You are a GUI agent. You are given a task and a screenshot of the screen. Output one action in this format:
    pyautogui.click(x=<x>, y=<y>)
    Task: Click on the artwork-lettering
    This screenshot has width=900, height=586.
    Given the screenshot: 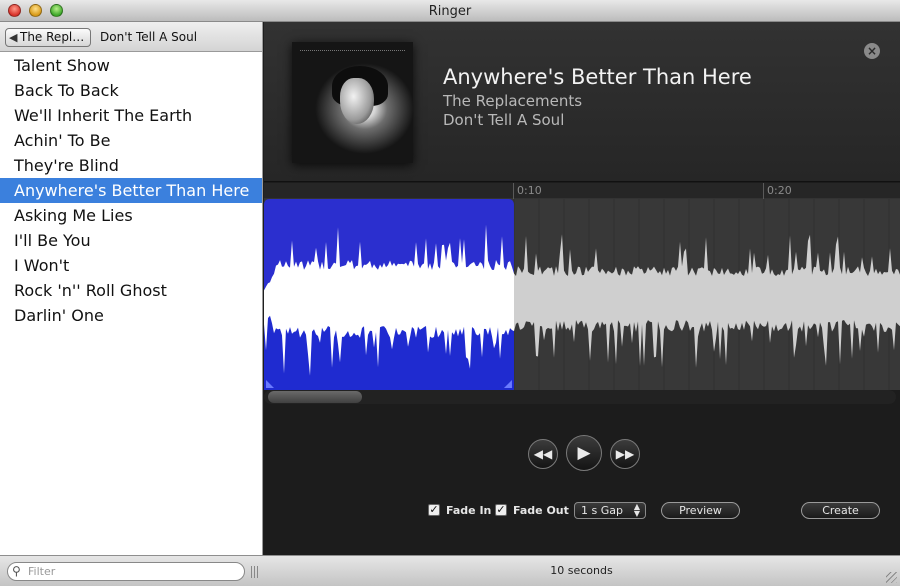 What is the action you would take?
    pyautogui.click(x=352, y=52)
    